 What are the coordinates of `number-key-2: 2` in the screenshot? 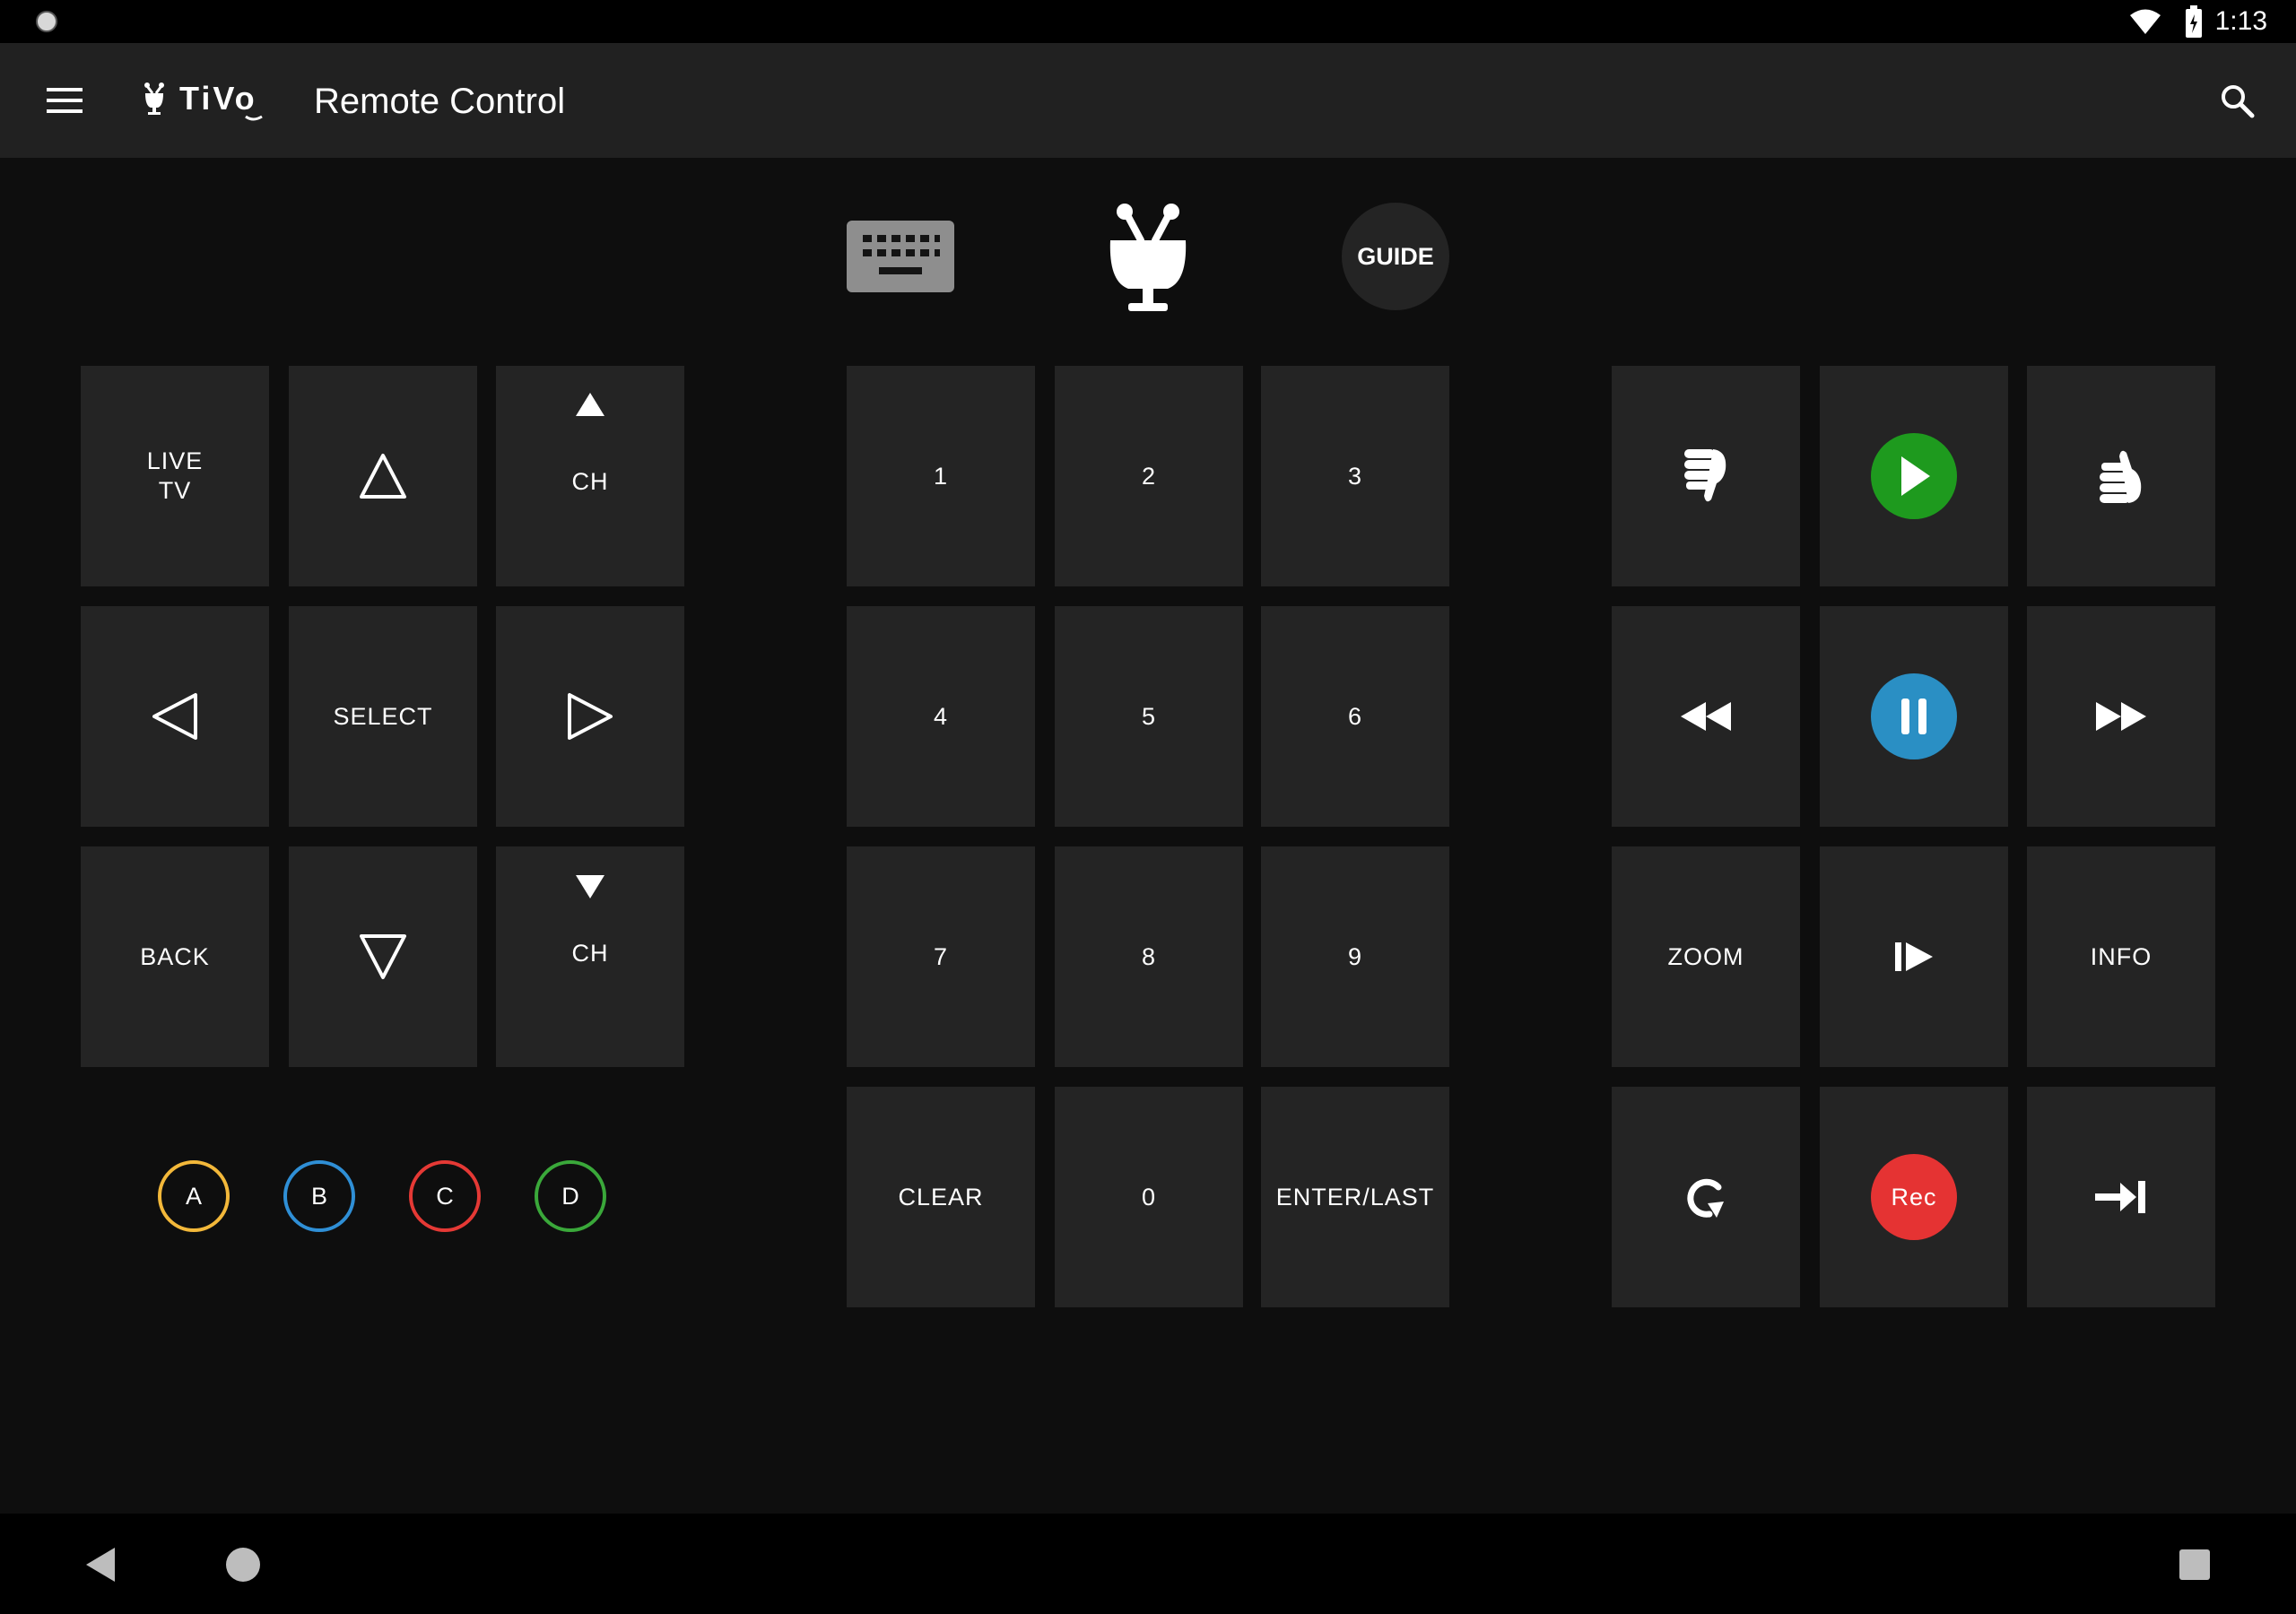 It's located at (1149, 476).